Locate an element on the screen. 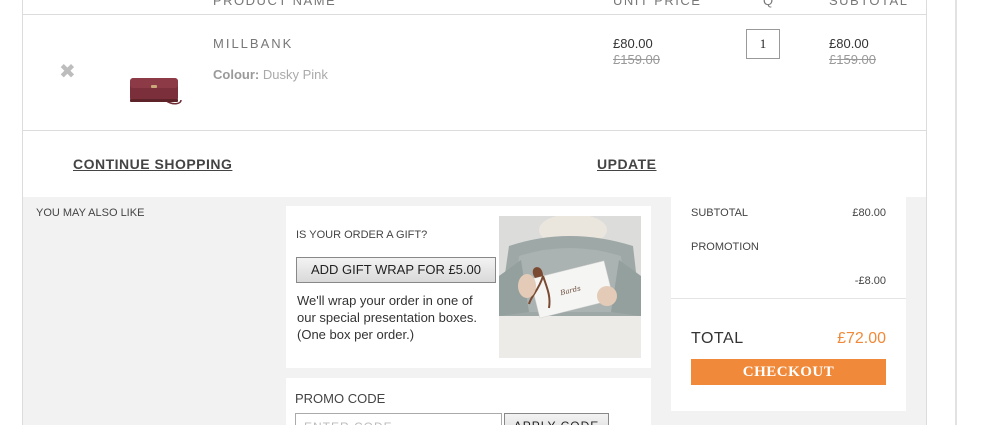 The width and height of the screenshot is (987, 425). colour-label: Colour: is located at coordinates (236, 74).